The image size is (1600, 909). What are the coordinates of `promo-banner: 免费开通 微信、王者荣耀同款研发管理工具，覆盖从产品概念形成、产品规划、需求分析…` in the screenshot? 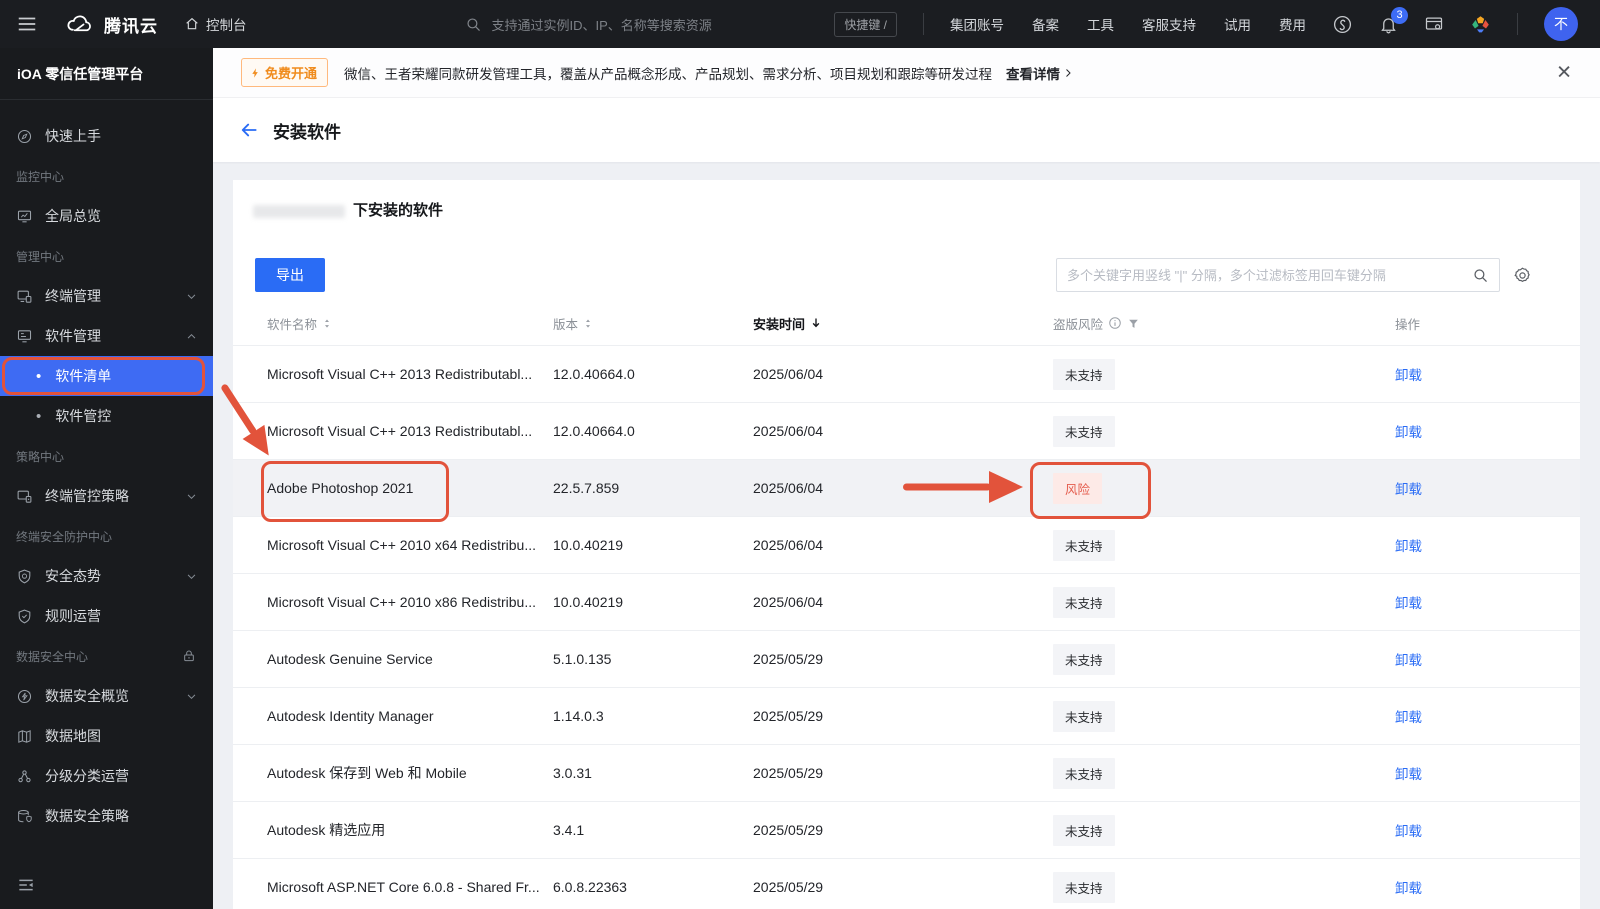 It's located at (906, 73).